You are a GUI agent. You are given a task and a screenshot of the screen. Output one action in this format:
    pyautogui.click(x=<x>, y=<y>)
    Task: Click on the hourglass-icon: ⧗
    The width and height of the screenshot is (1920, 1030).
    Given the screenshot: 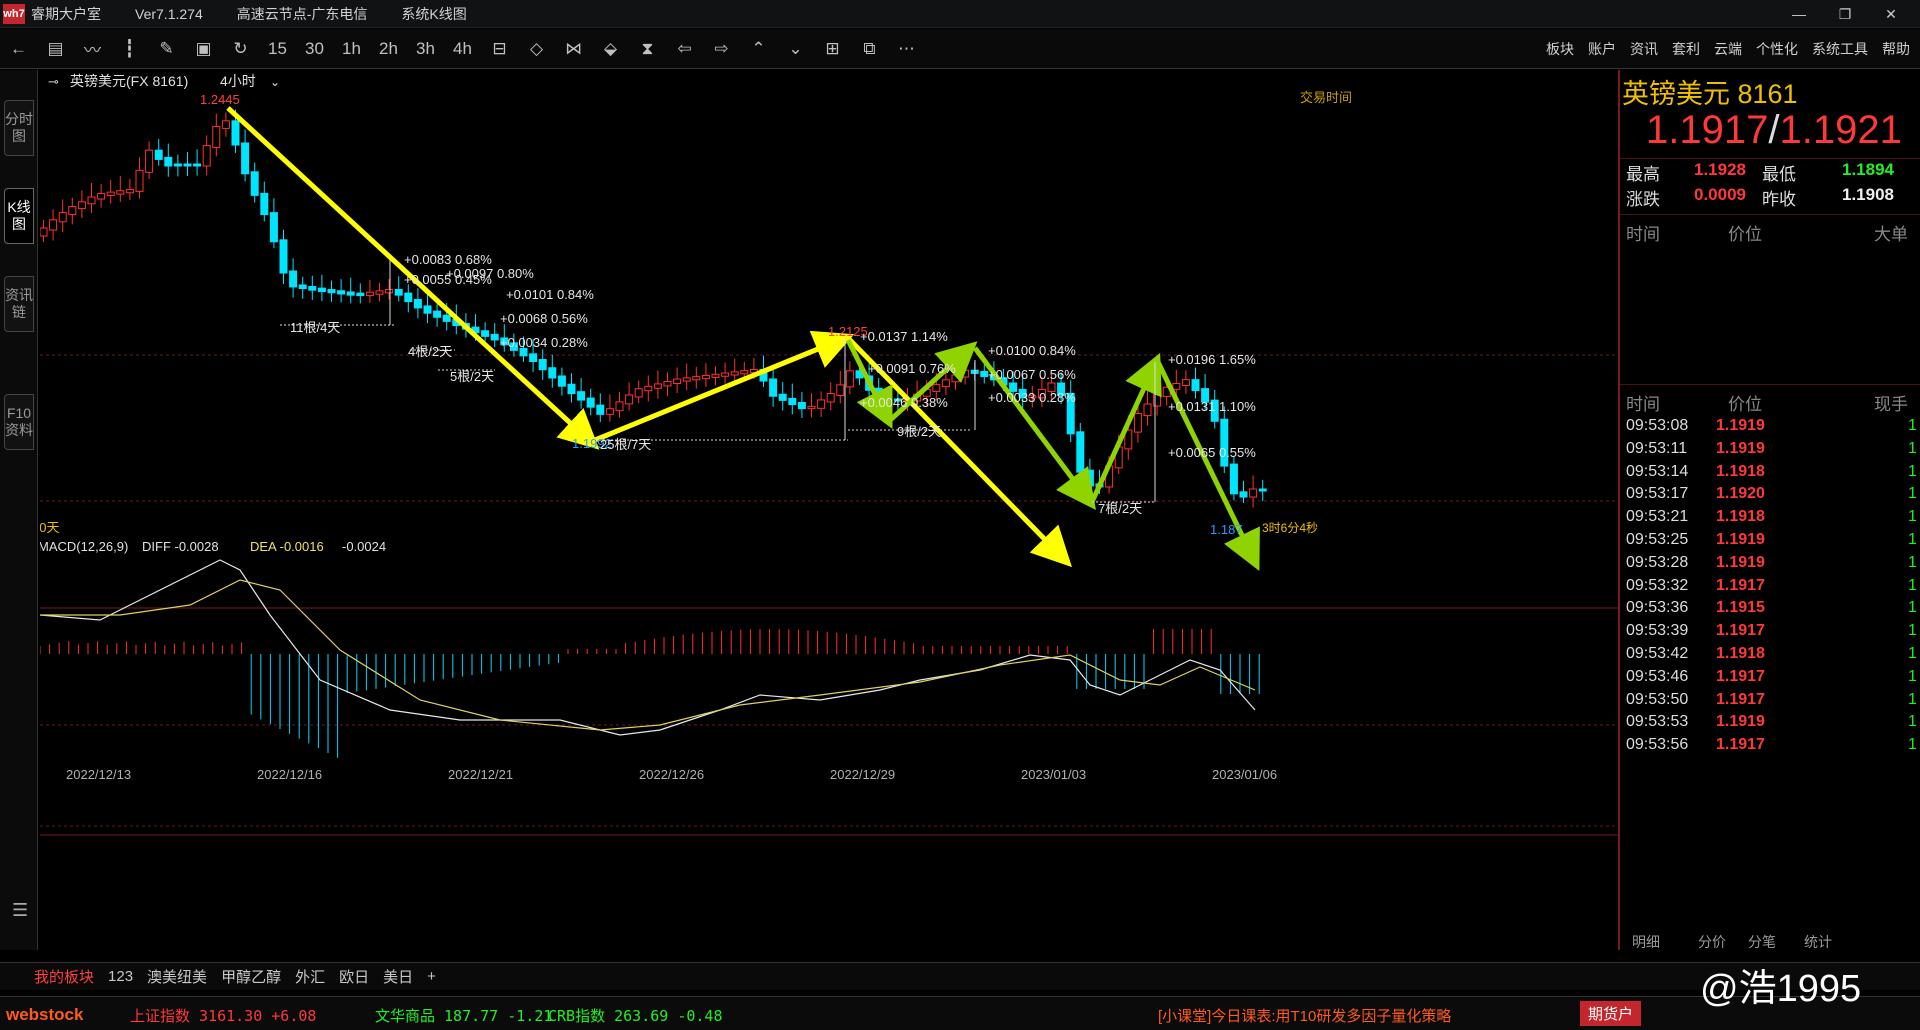 What is the action you would take?
    pyautogui.click(x=647, y=49)
    